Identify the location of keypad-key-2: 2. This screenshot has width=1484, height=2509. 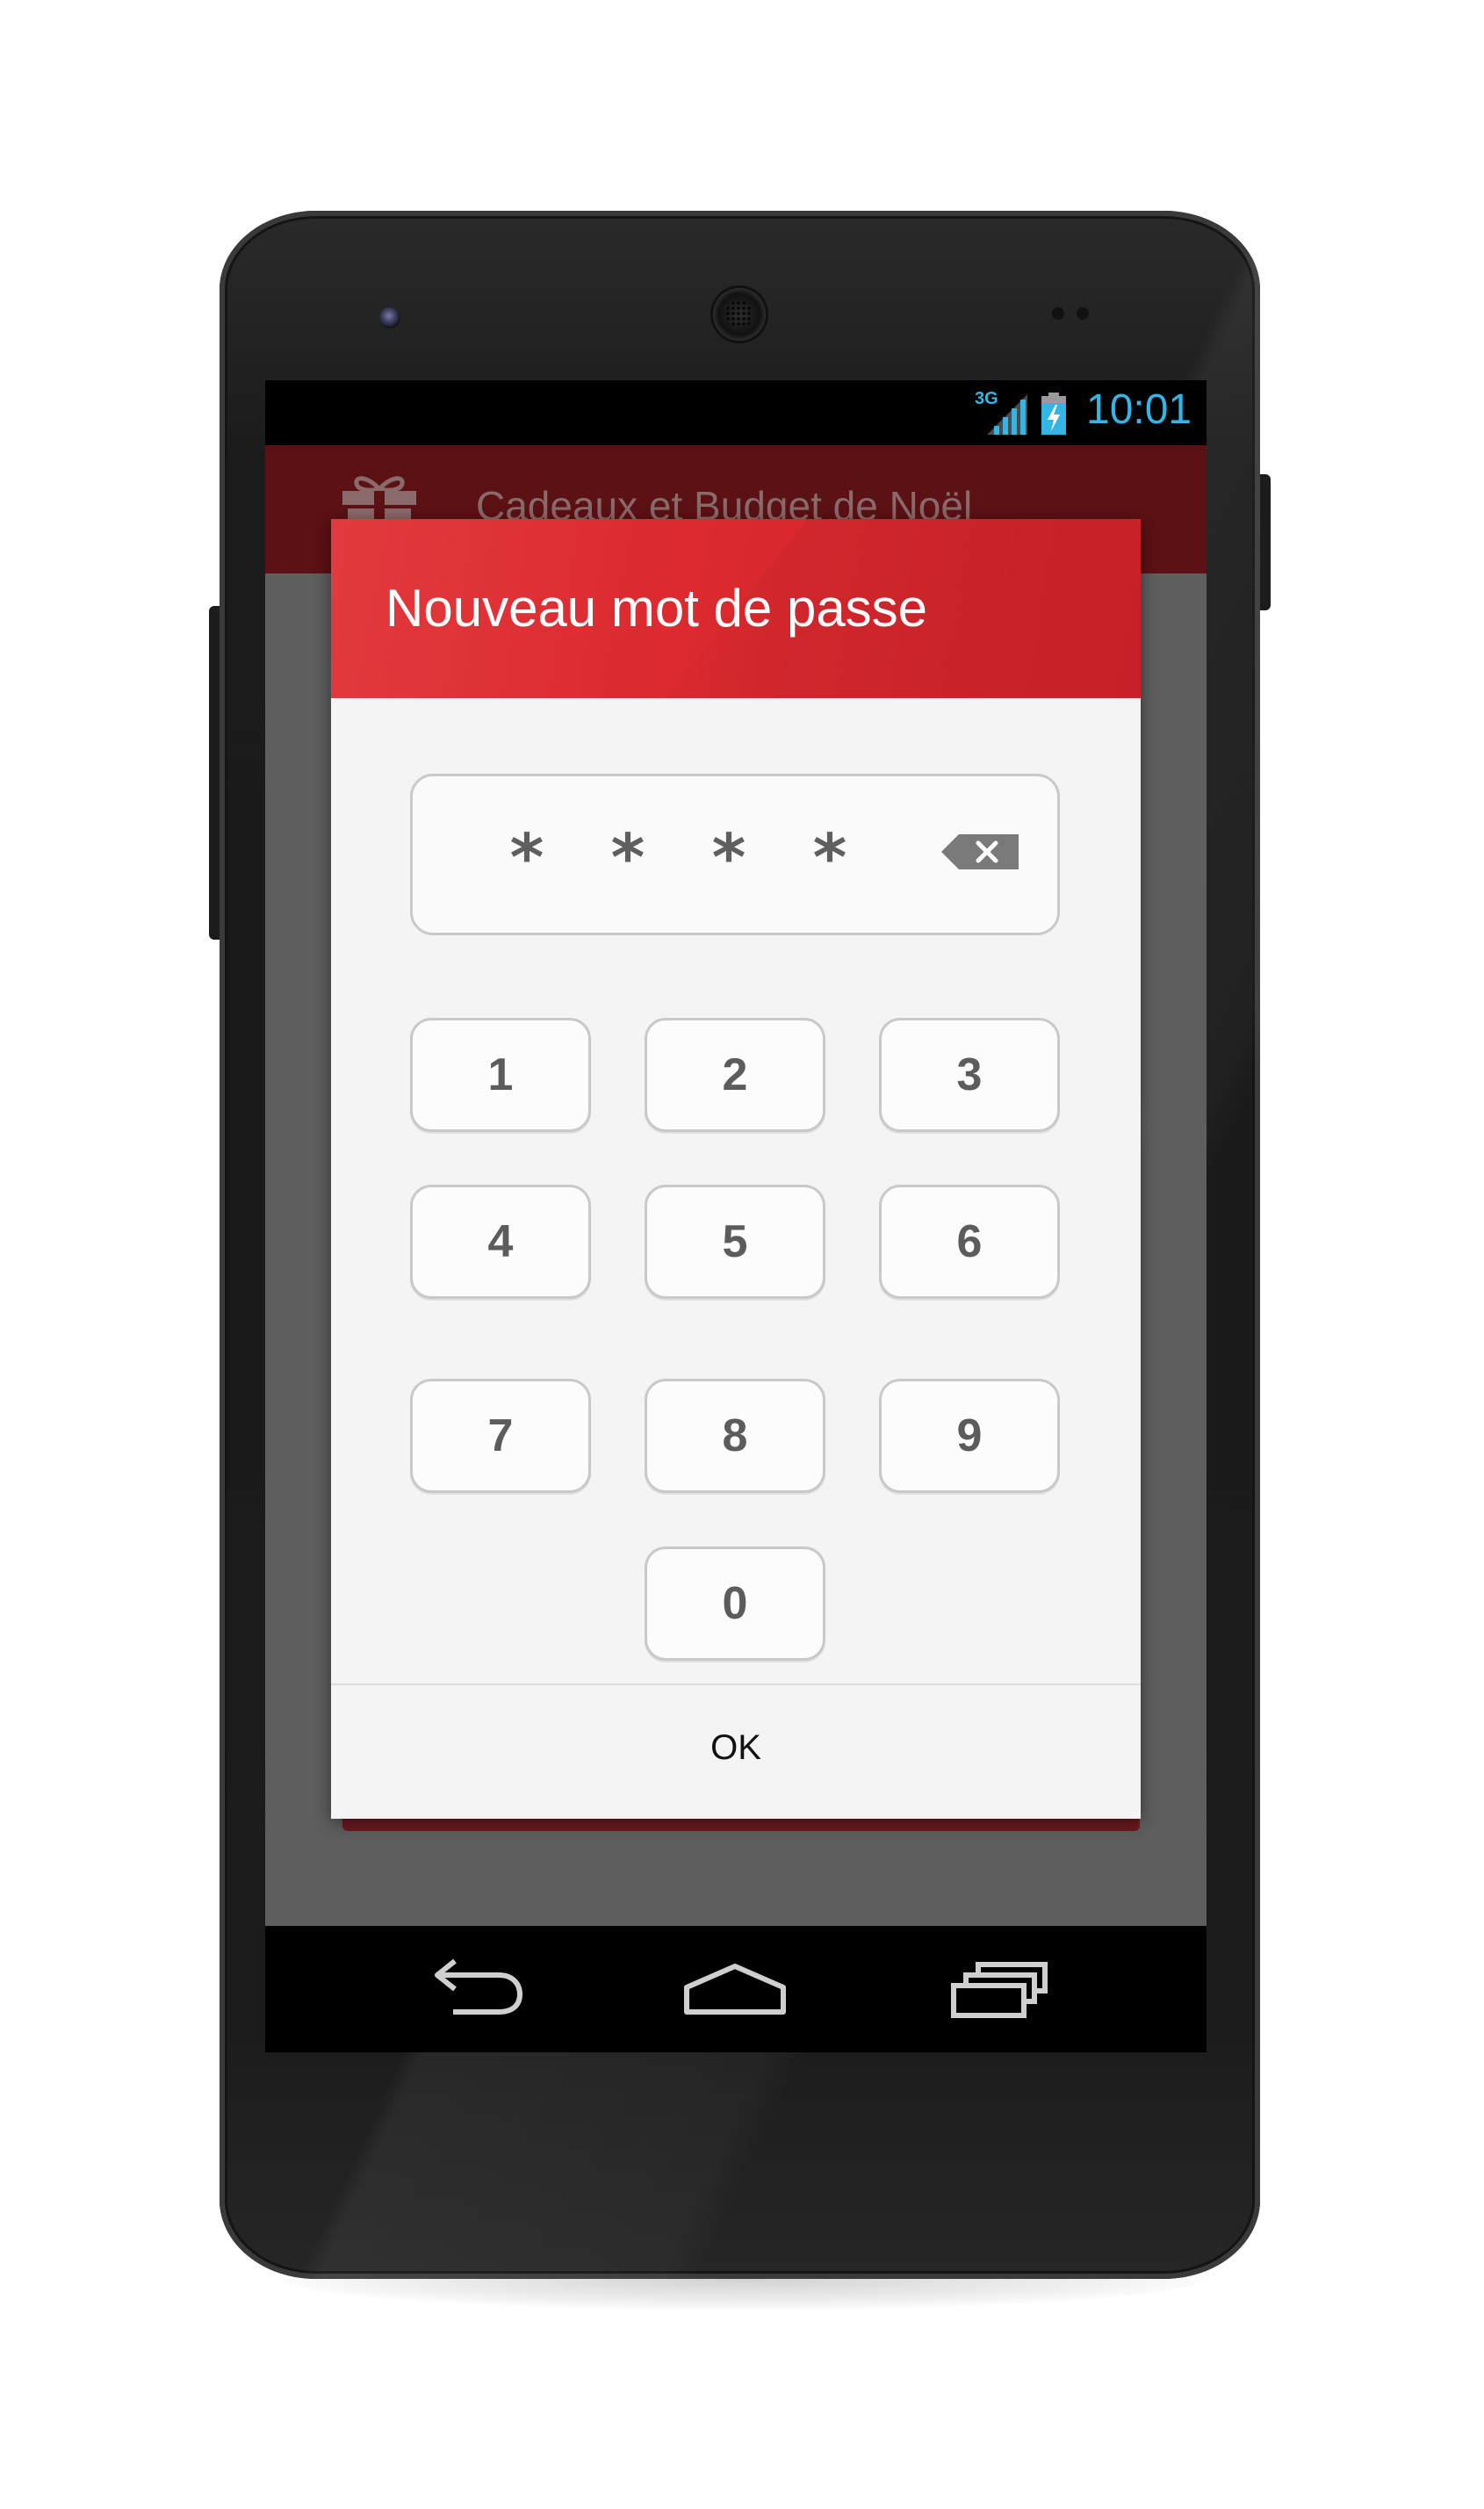
(735, 1075).